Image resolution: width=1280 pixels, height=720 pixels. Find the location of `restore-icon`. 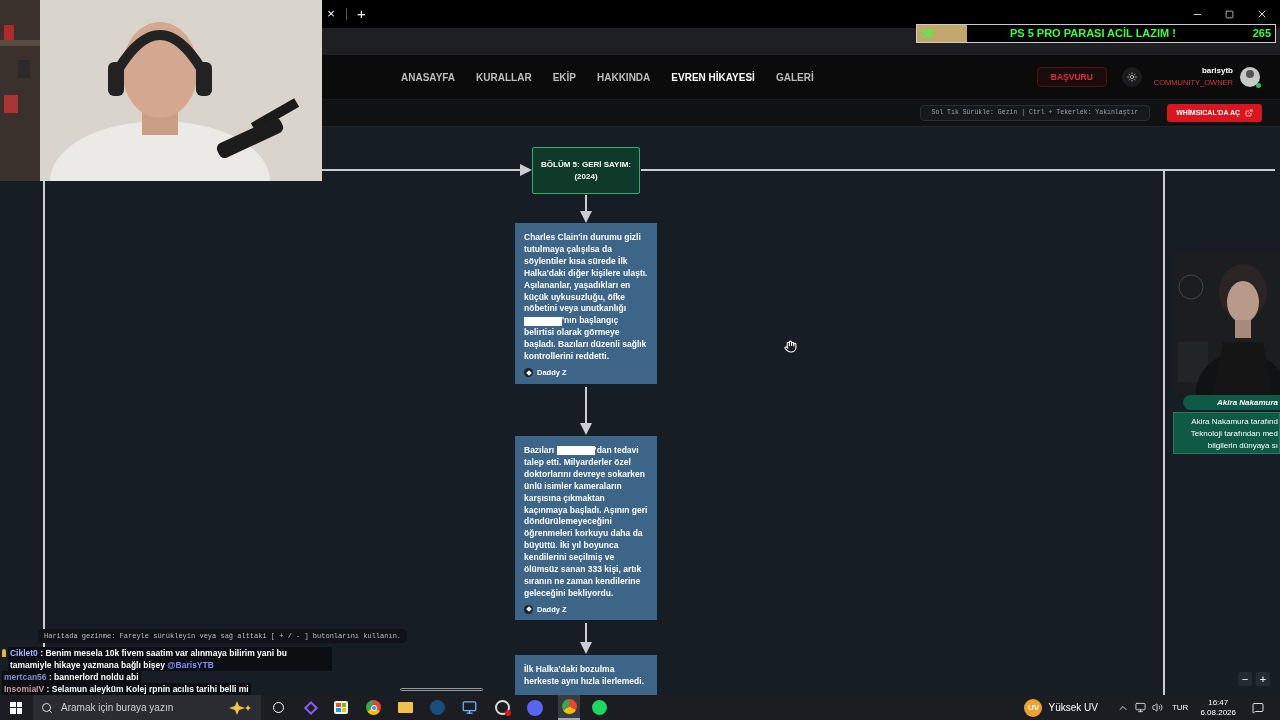

restore-icon is located at coordinates (1229, 14).